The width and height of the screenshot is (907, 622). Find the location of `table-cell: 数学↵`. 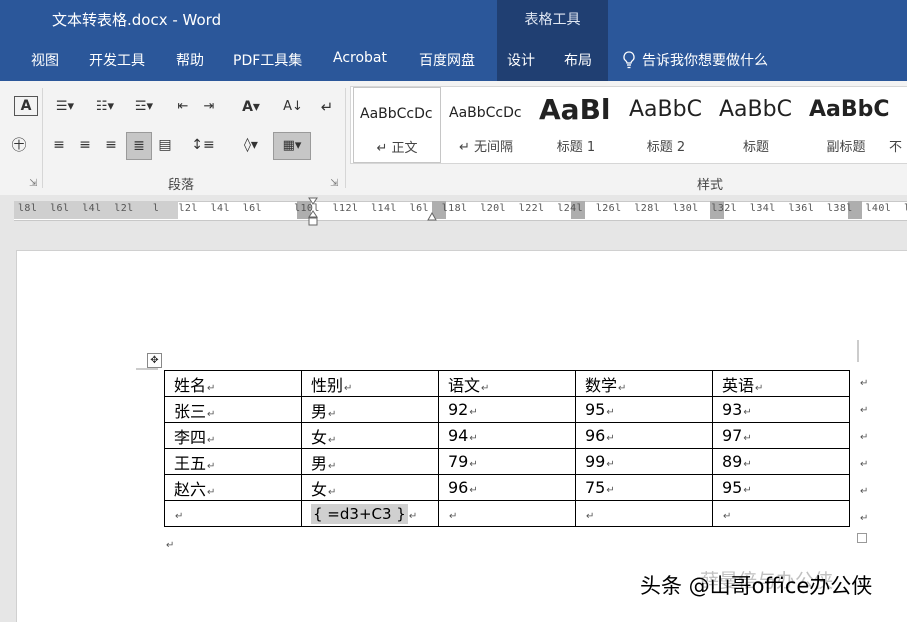

table-cell: 数学↵ is located at coordinates (644, 383).